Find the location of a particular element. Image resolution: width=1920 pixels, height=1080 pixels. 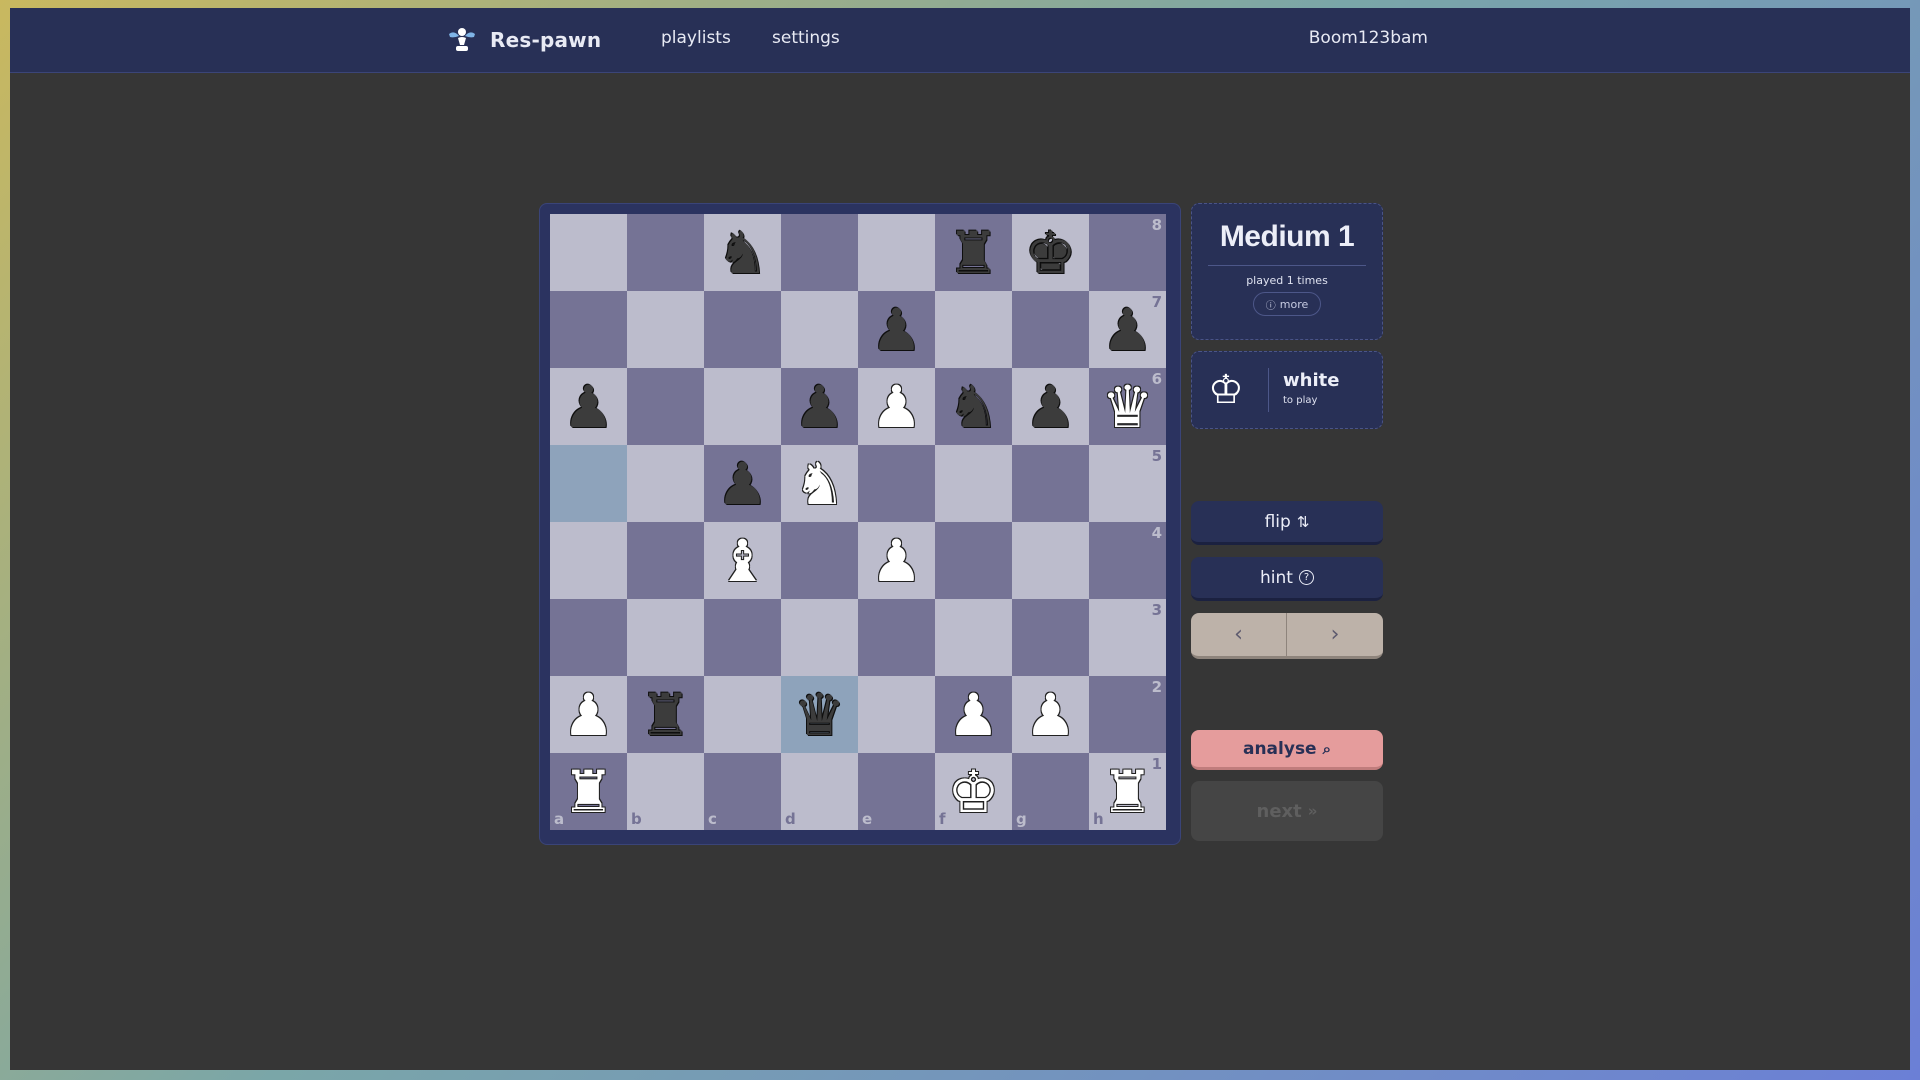

black-queen-icon: ♛ is located at coordinates (819, 714).